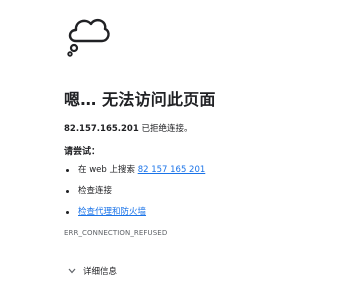 This screenshot has height=300, width=343. What do you see at coordinates (106, 170) in the screenshot?
I see `search-prefix-text: 在 web 上搜索` at bounding box center [106, 170].